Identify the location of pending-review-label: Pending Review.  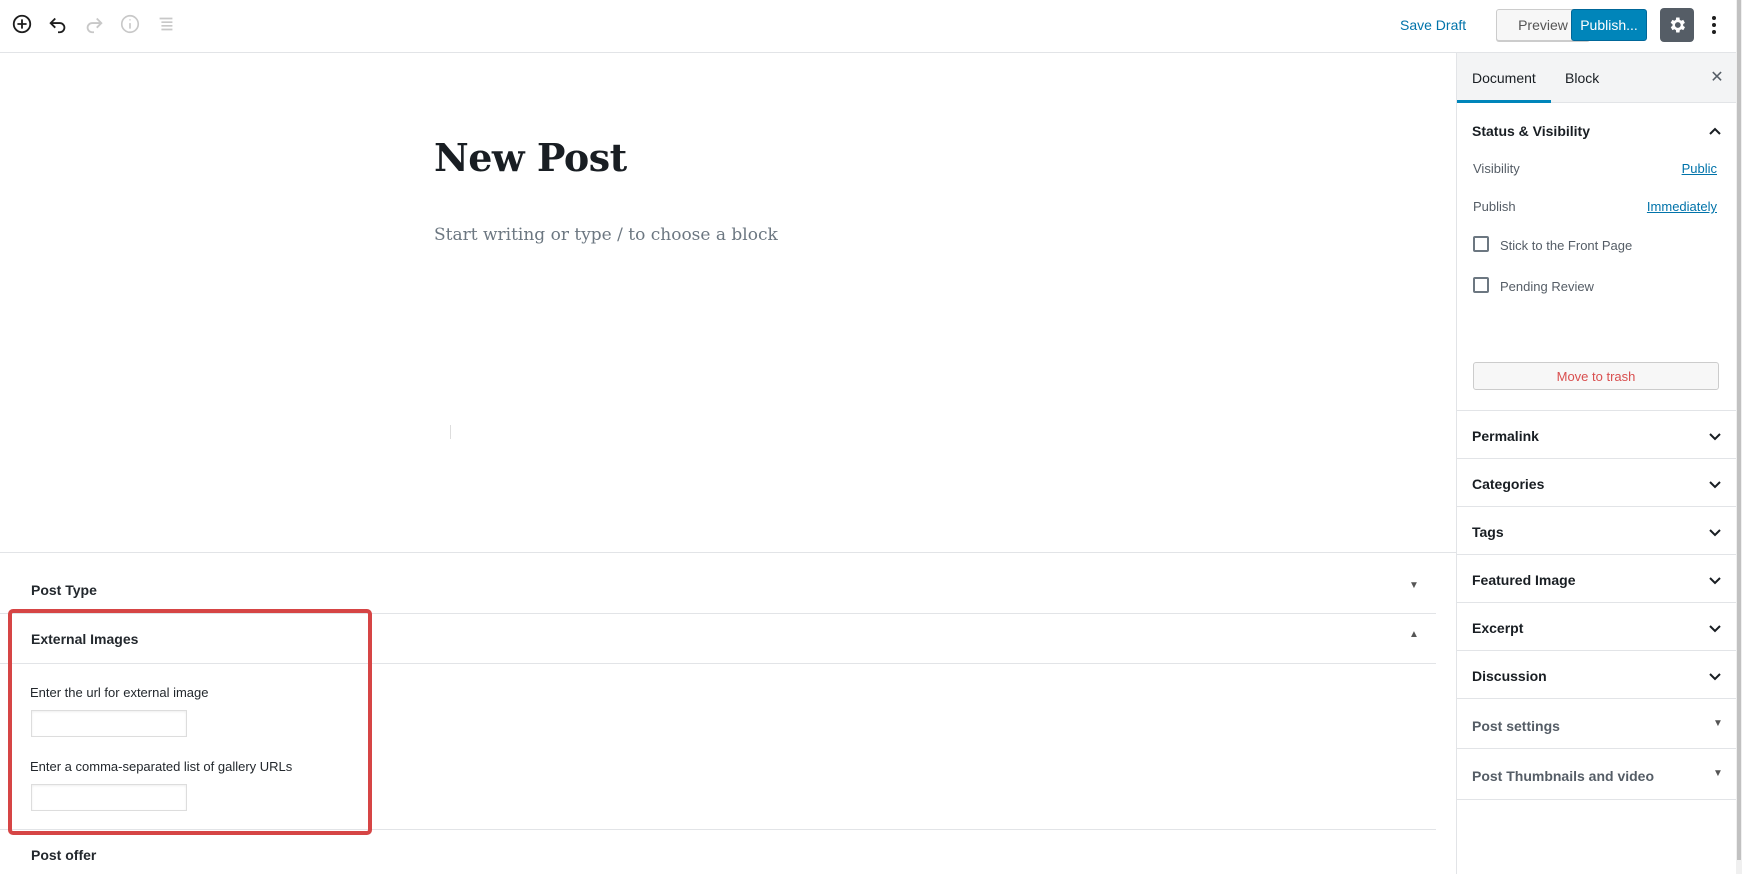
(1547, 286).